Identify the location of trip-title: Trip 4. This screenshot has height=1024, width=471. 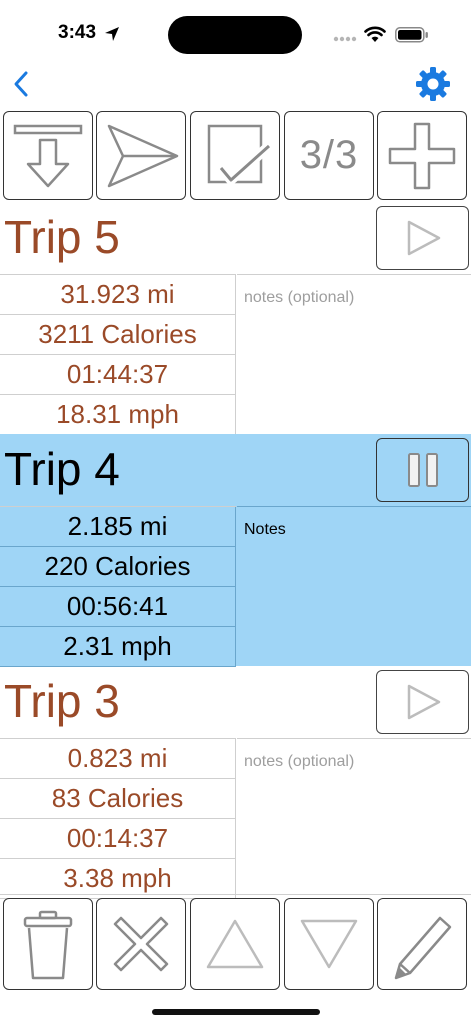
(62, 469).